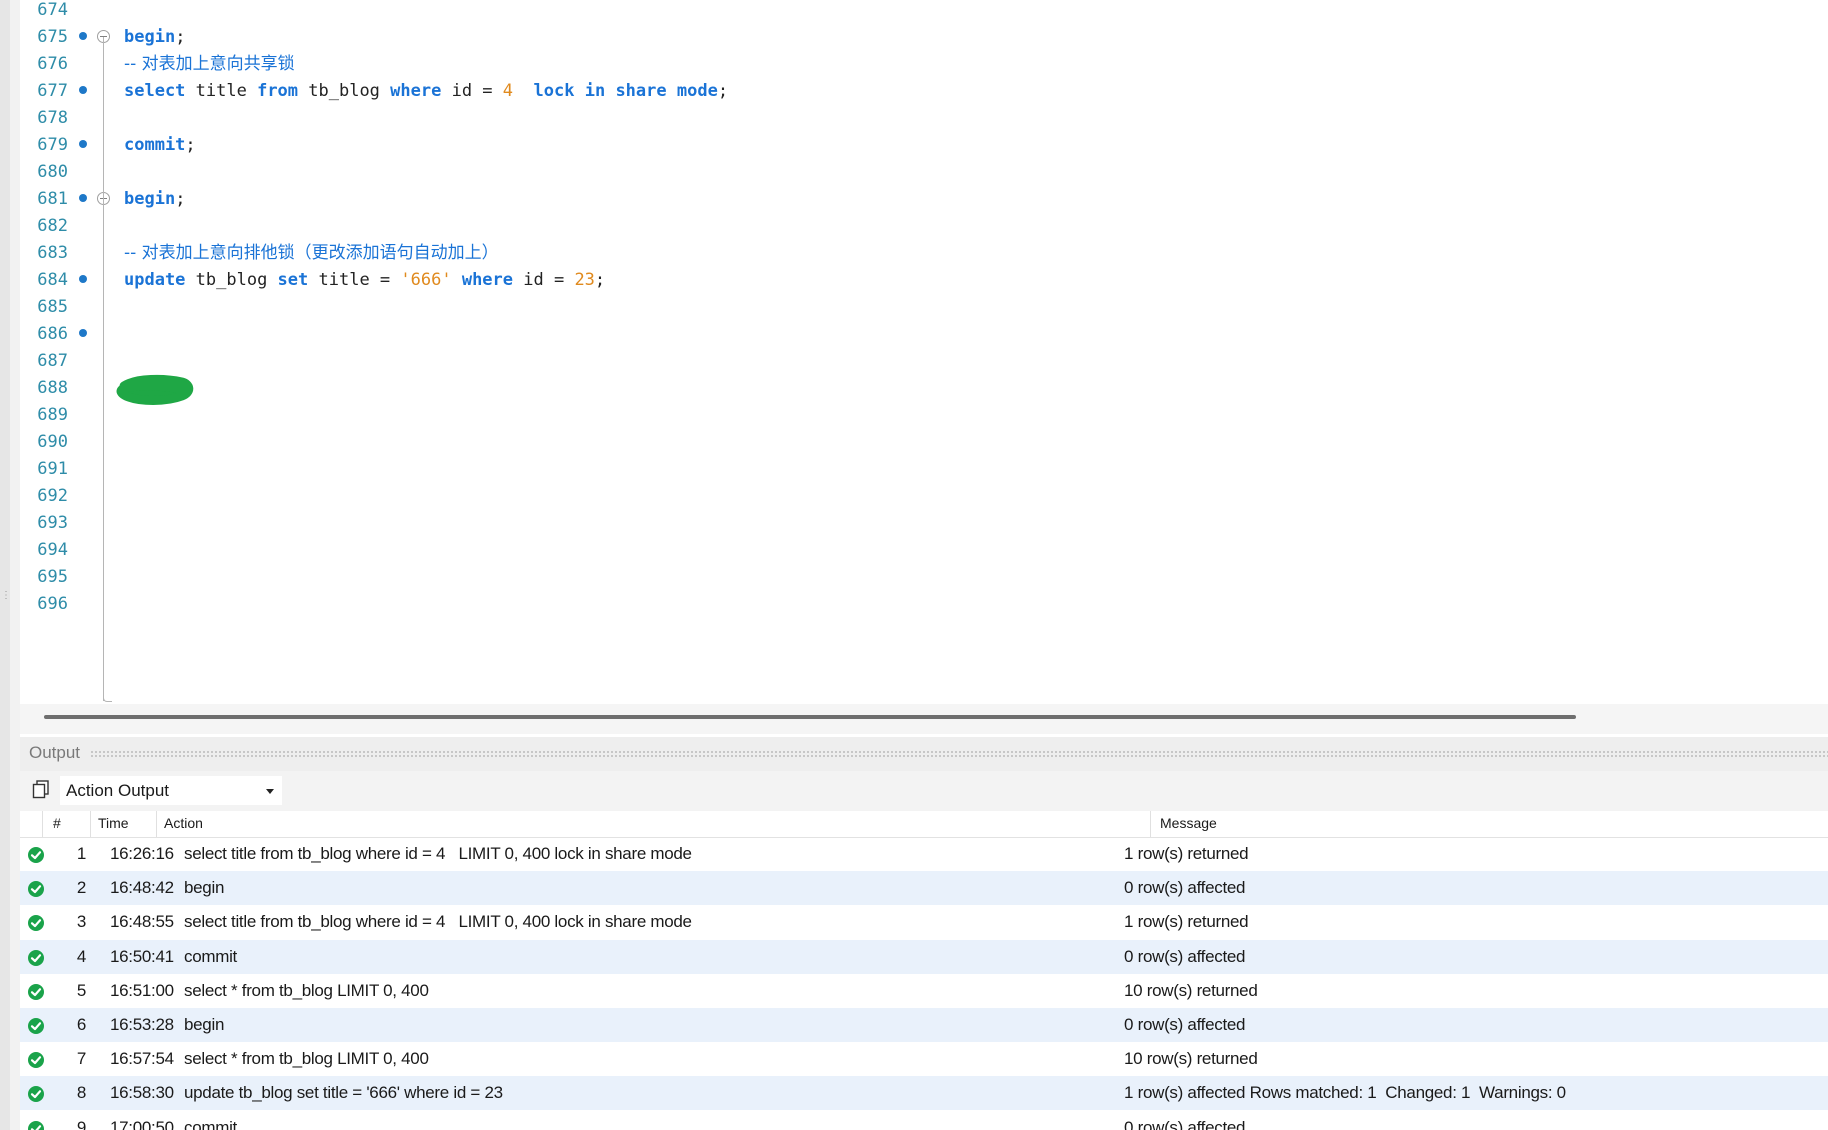 The height and width of the screenshot is (1130, 1828). What do you see at coordinates (595, 91) in the screenshot?
I see `code-token: in` at bounding box center [595, 91].